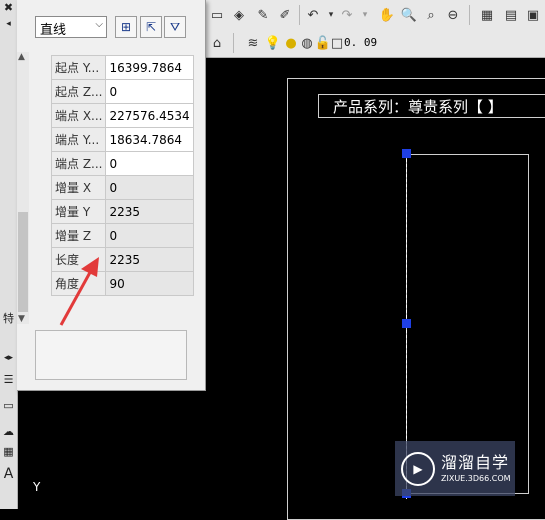 The height and width of the screenshot is (520, 545). Describe the element at coordinates (71, 27) in the screenshot. I see `object-type-select: 直线 ⌵` at that location.